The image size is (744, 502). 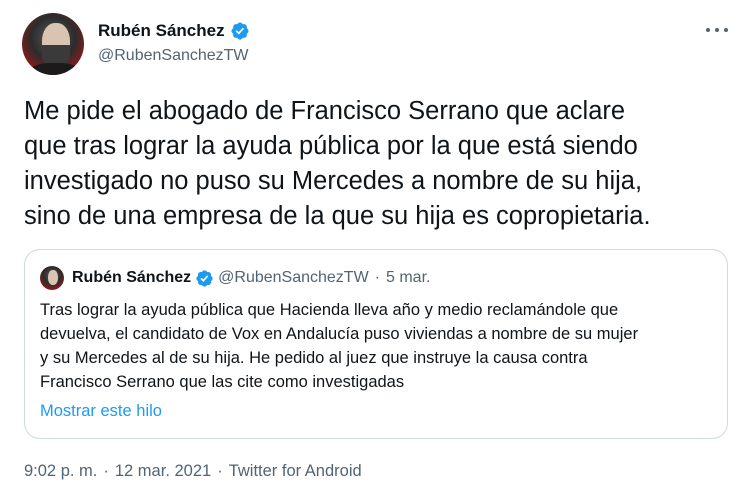 I want to click on tweet-date: 12 mar. 2021, so click(x=163, y=471).